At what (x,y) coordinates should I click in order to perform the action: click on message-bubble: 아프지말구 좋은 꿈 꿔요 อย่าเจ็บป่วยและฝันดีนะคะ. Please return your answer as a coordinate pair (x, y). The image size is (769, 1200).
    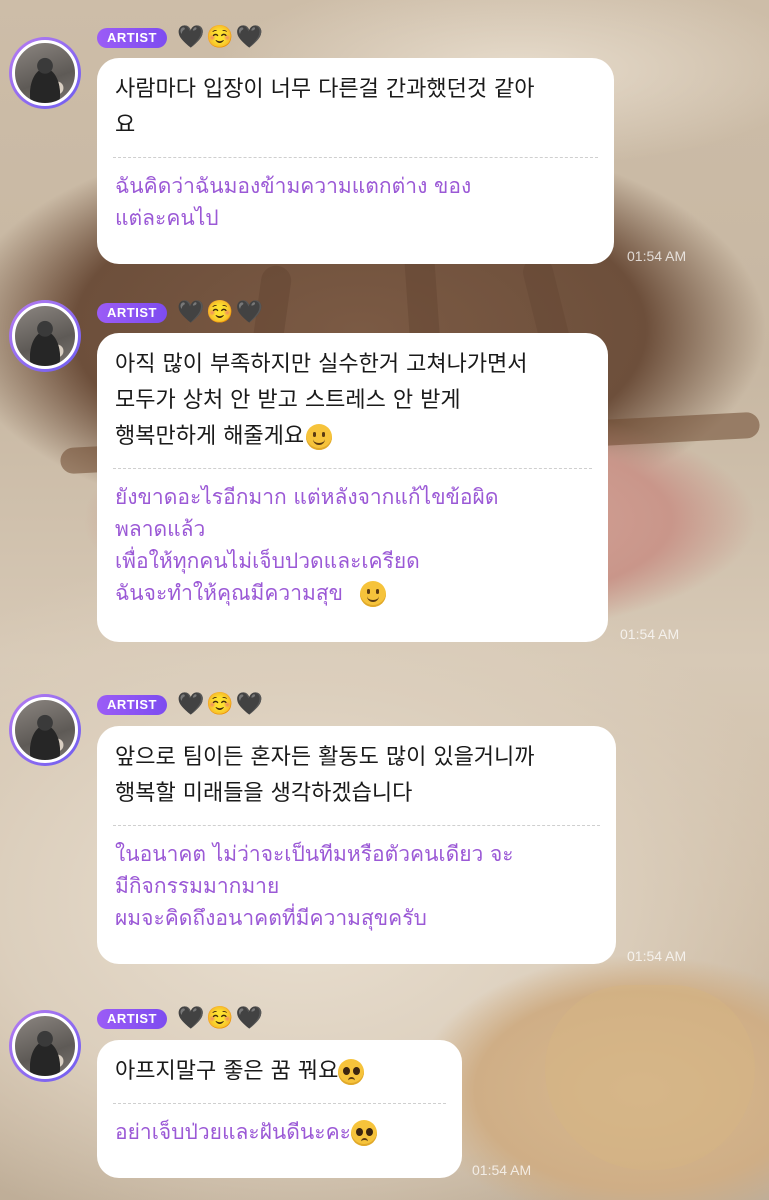
    Looking at the image, I should click on (279, 1109).